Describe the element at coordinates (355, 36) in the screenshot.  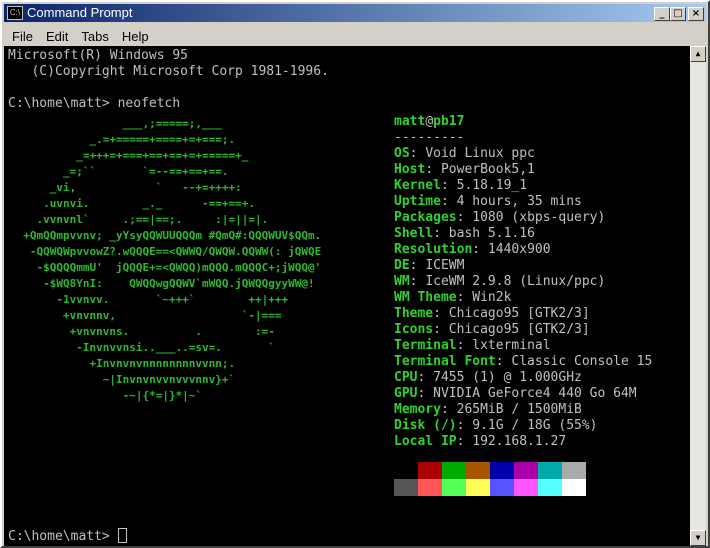
I see `menu-bar: File Edit Tabs Help` at that location.